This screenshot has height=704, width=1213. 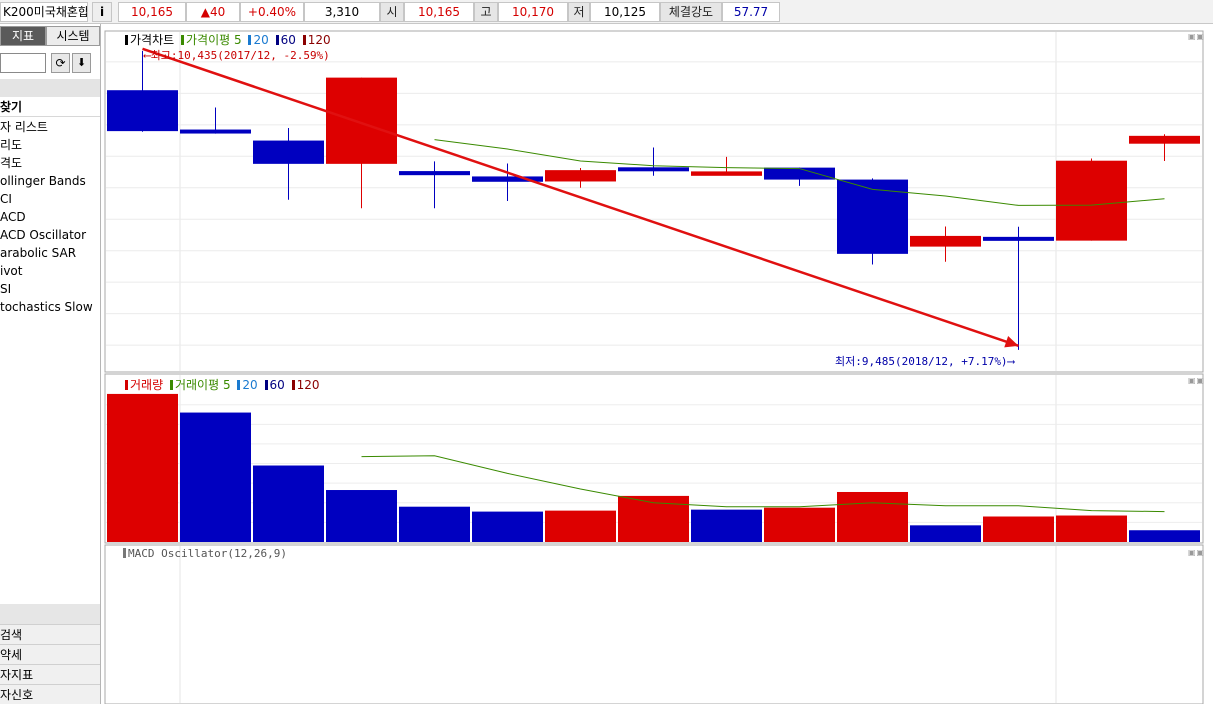 I want to click on low-label: 저, so click(x=579, y=12).